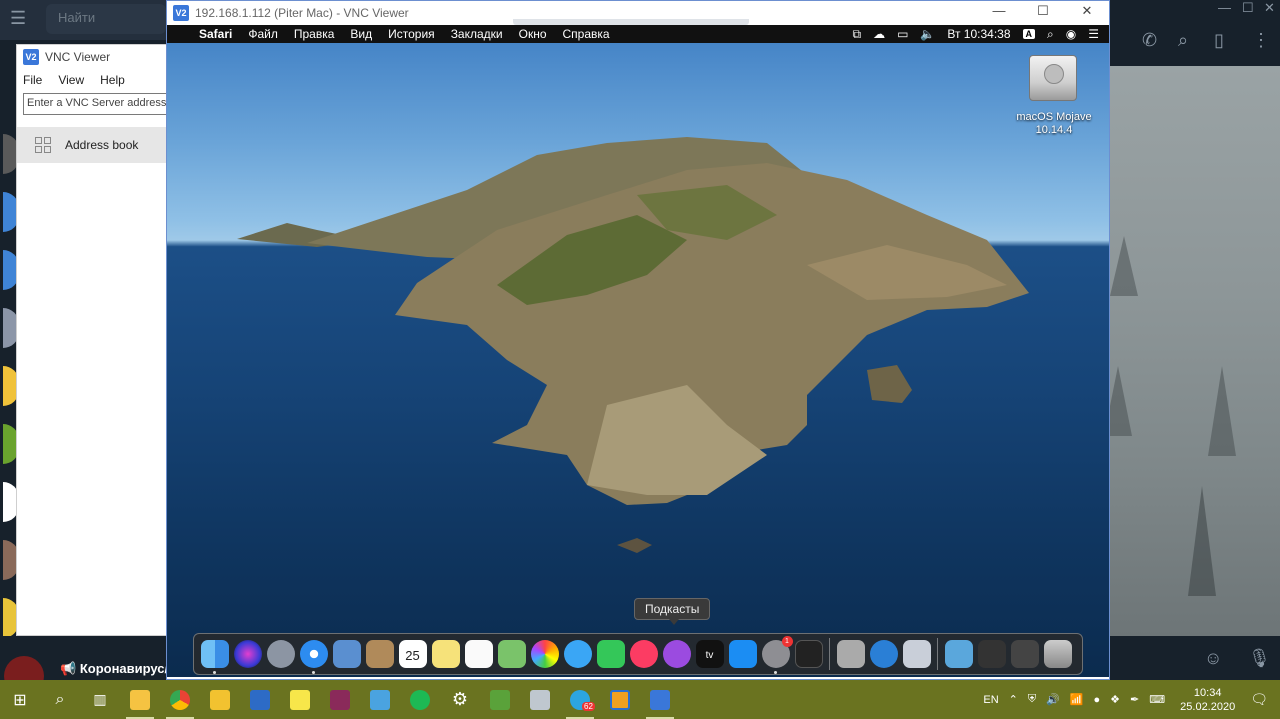  What do you see at coordinates (580, 699) in the screenshot?
I see `taskbar-telegram: 62` at bounding box center [580, 699].